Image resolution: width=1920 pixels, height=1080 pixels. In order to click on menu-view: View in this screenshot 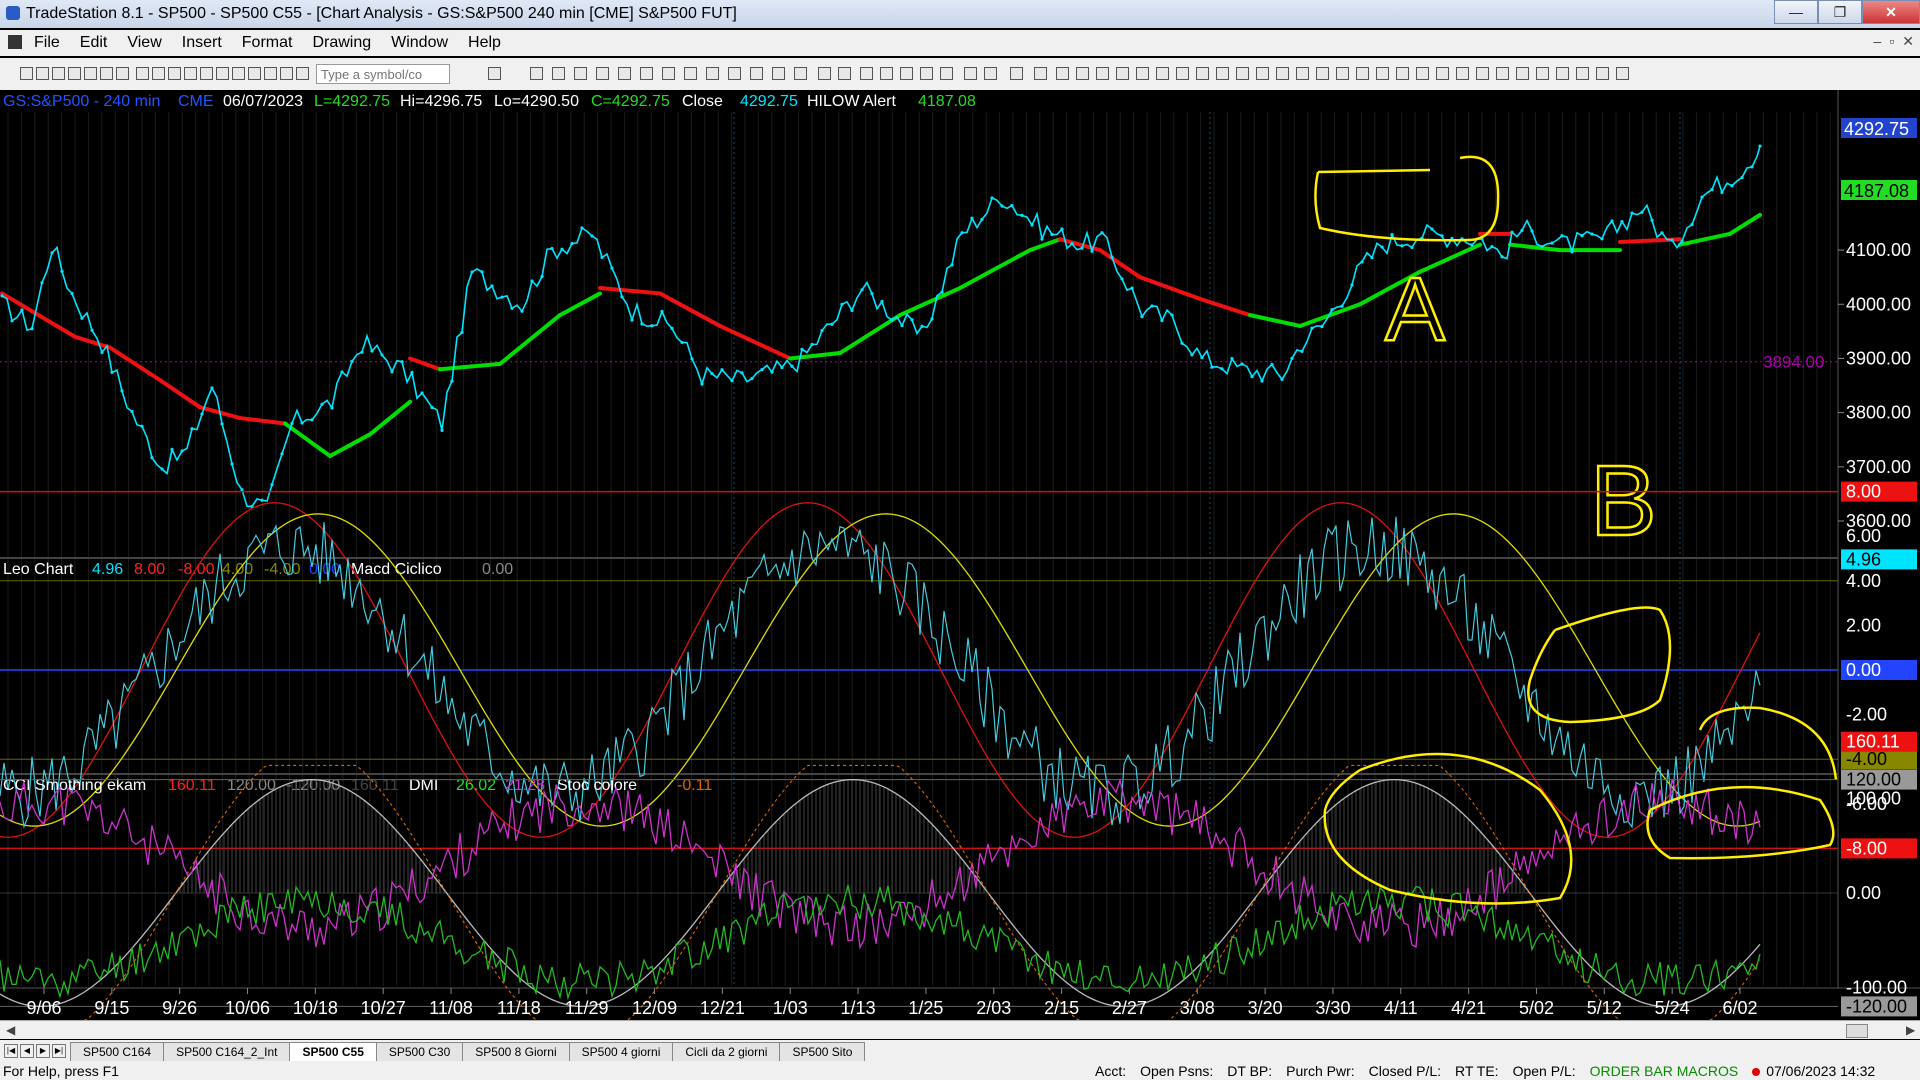, I will do `click(144, 43)`.